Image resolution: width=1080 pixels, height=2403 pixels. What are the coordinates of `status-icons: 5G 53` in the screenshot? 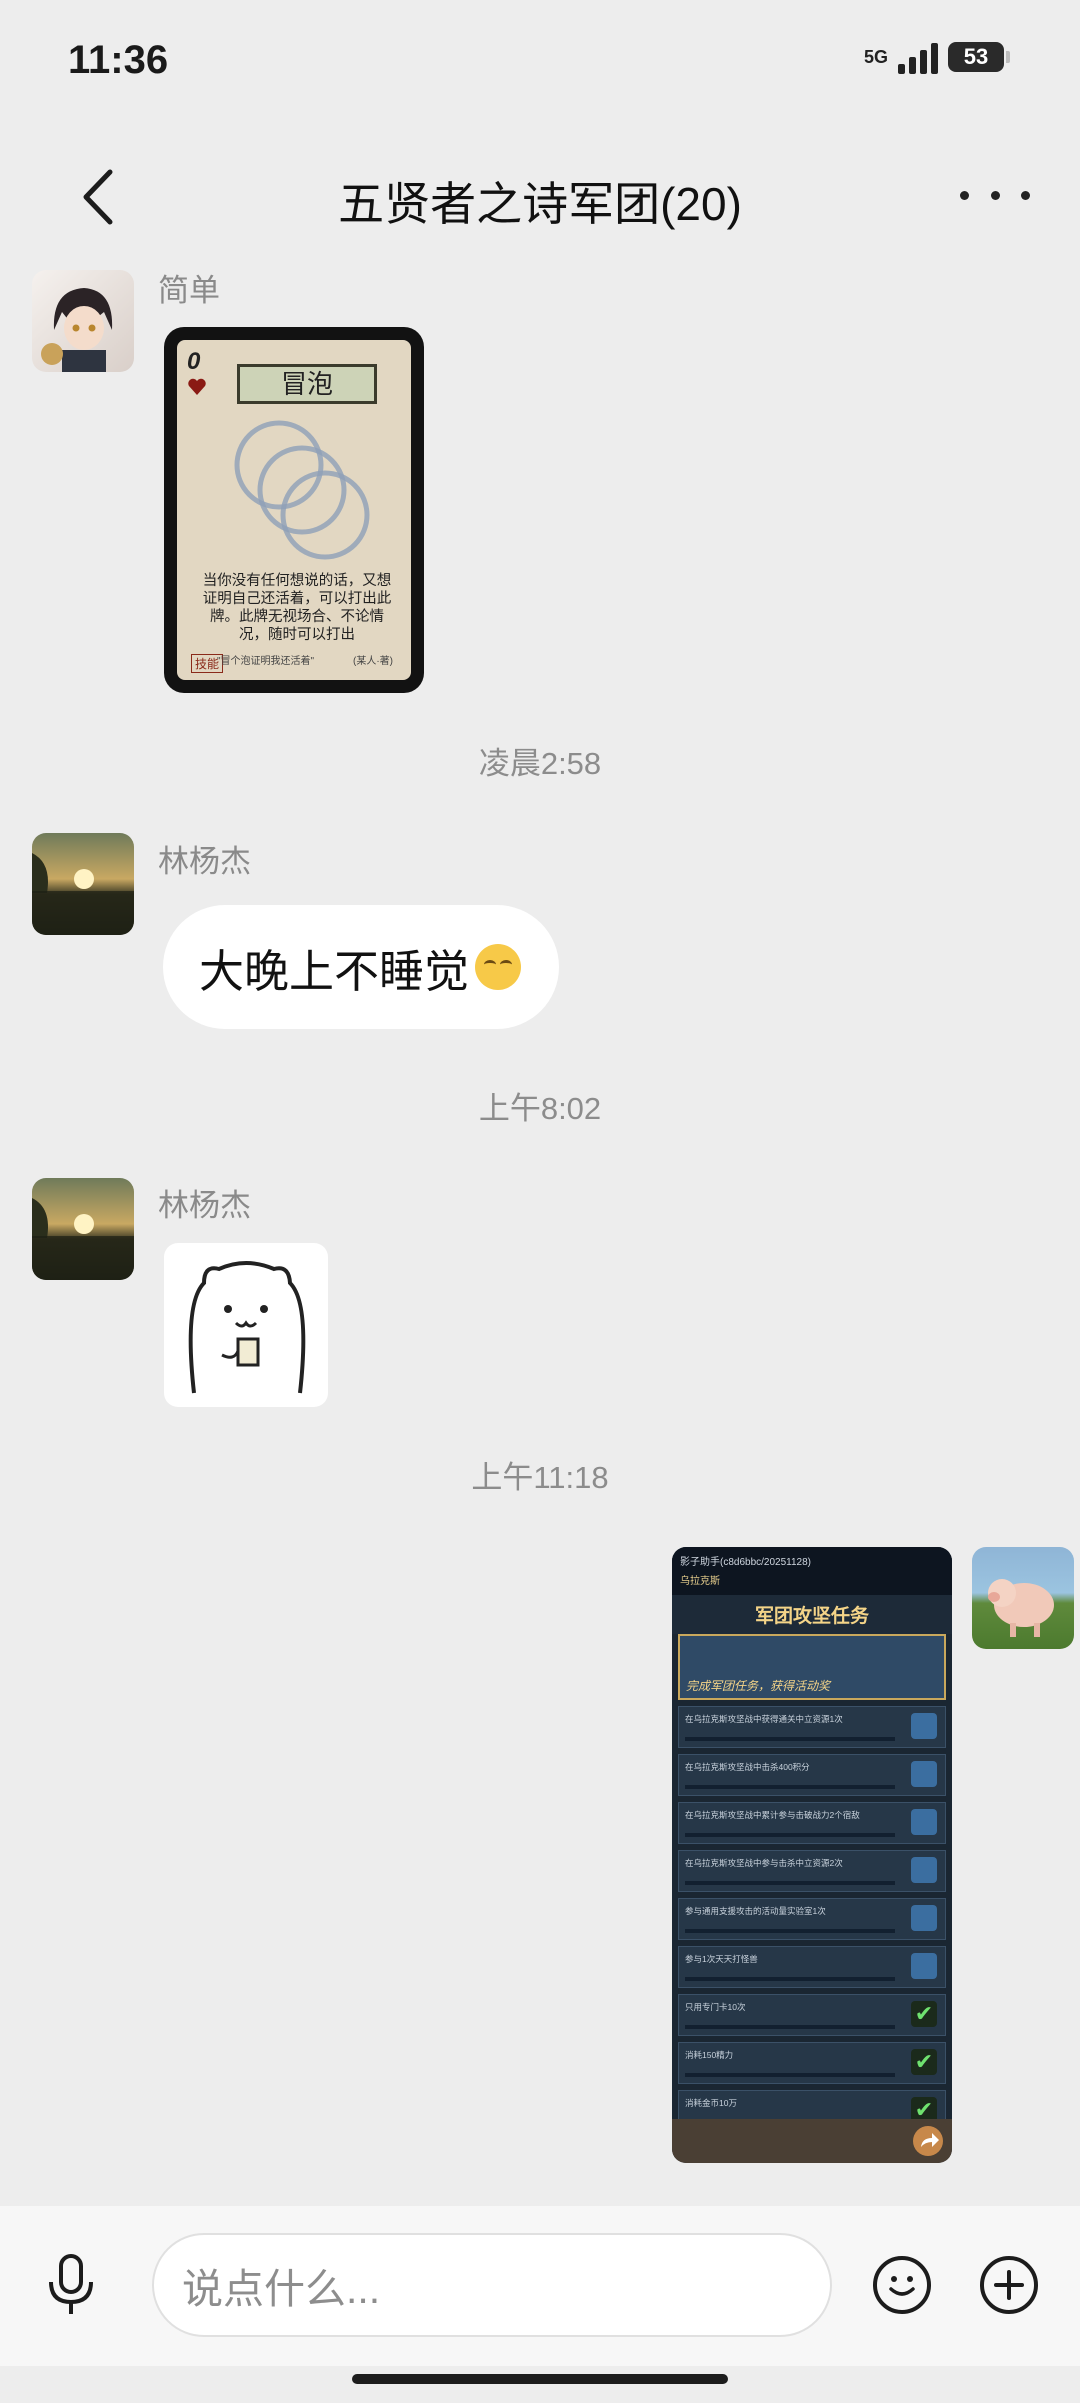 It's located at (936, 57).